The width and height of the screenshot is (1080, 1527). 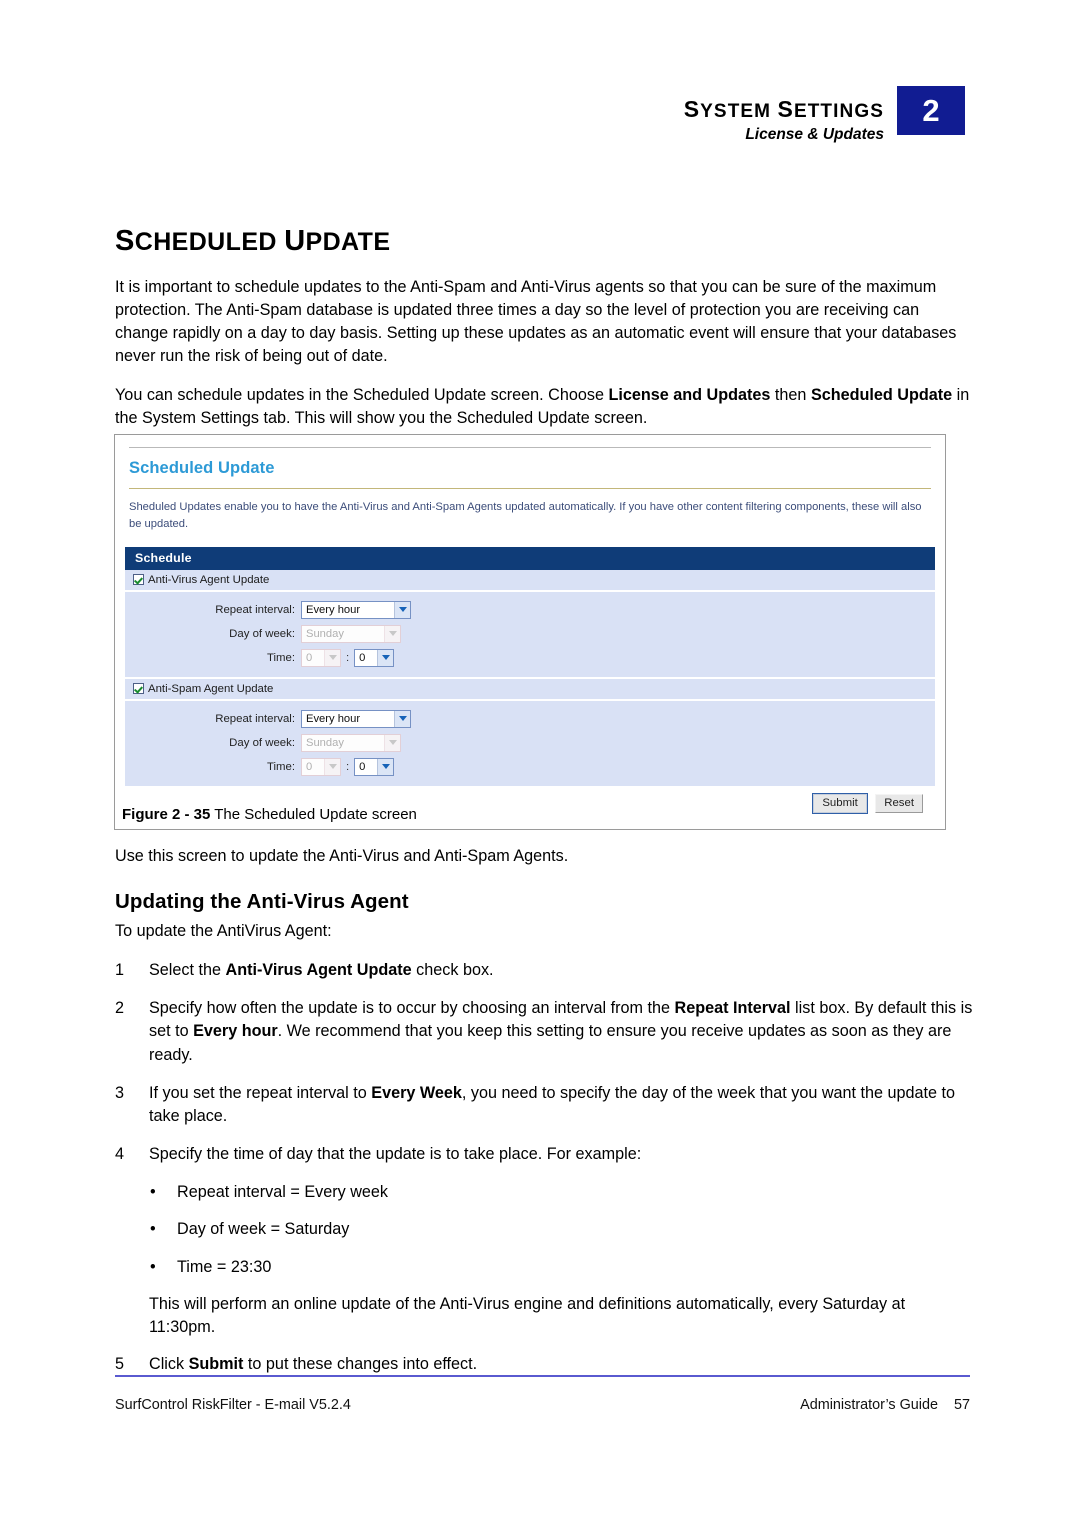 What do you see at coordinates (790, 394) in the screenshot?
I see `para2-part2: then` at bounding box center [790, 394].